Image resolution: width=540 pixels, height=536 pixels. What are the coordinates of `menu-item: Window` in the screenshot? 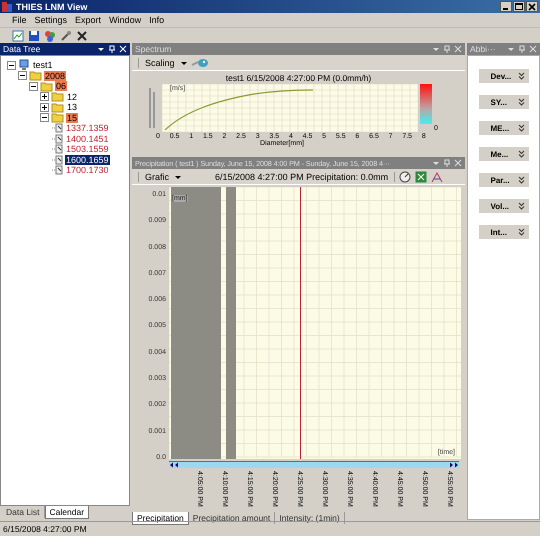 It's located at (125, 20).